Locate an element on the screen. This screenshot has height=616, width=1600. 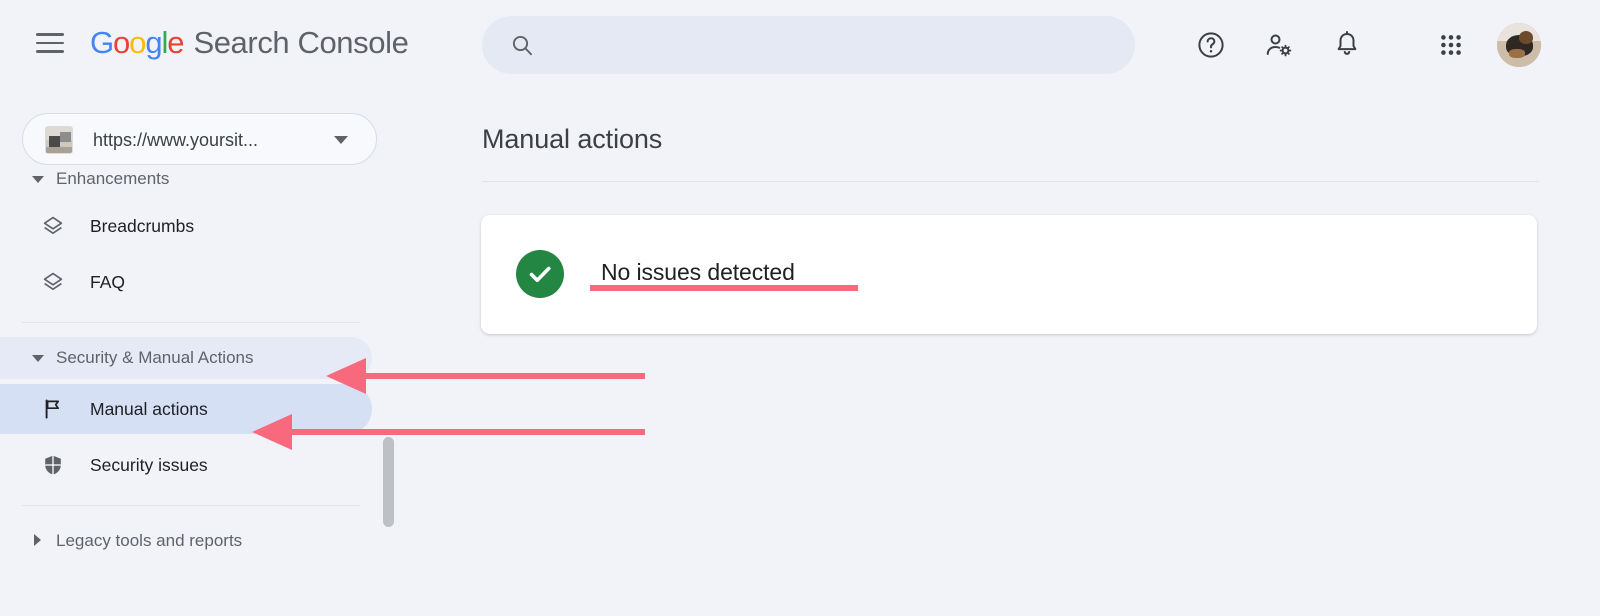
page-title: Manual actions is located at coordinates (572, 139).